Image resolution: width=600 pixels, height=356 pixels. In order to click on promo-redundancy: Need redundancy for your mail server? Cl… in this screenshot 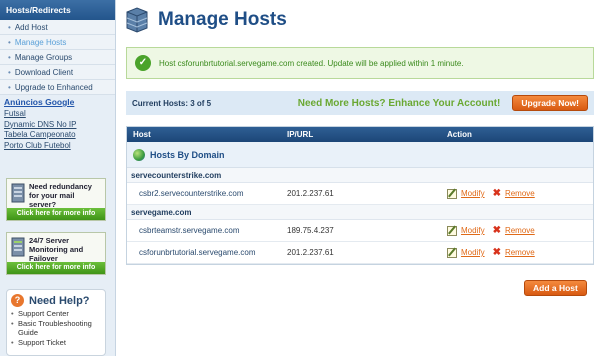, I will do `click(56, 199)`.